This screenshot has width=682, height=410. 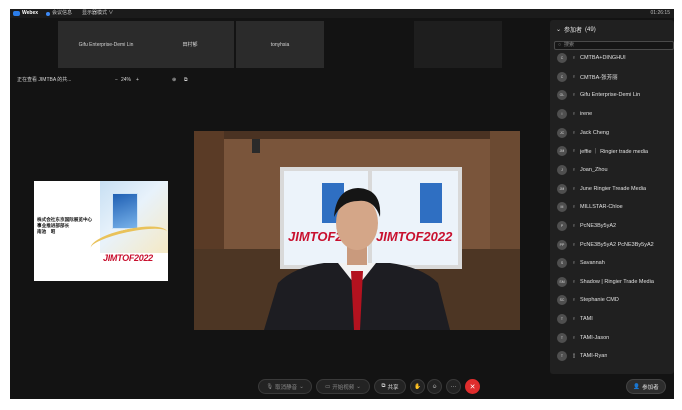 I want to click on participant-row: T ♀ TAMI, so click(x=612, y=319).